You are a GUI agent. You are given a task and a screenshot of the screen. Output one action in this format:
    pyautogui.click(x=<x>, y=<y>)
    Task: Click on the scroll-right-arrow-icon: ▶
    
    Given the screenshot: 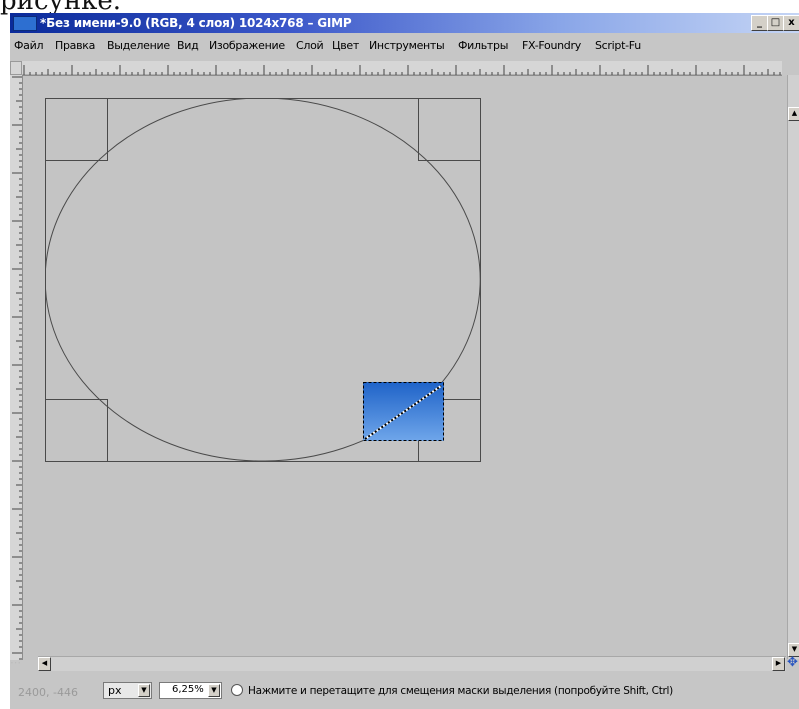 What is the action you would take?
    pyautogui.click(x=778, y=664)
    